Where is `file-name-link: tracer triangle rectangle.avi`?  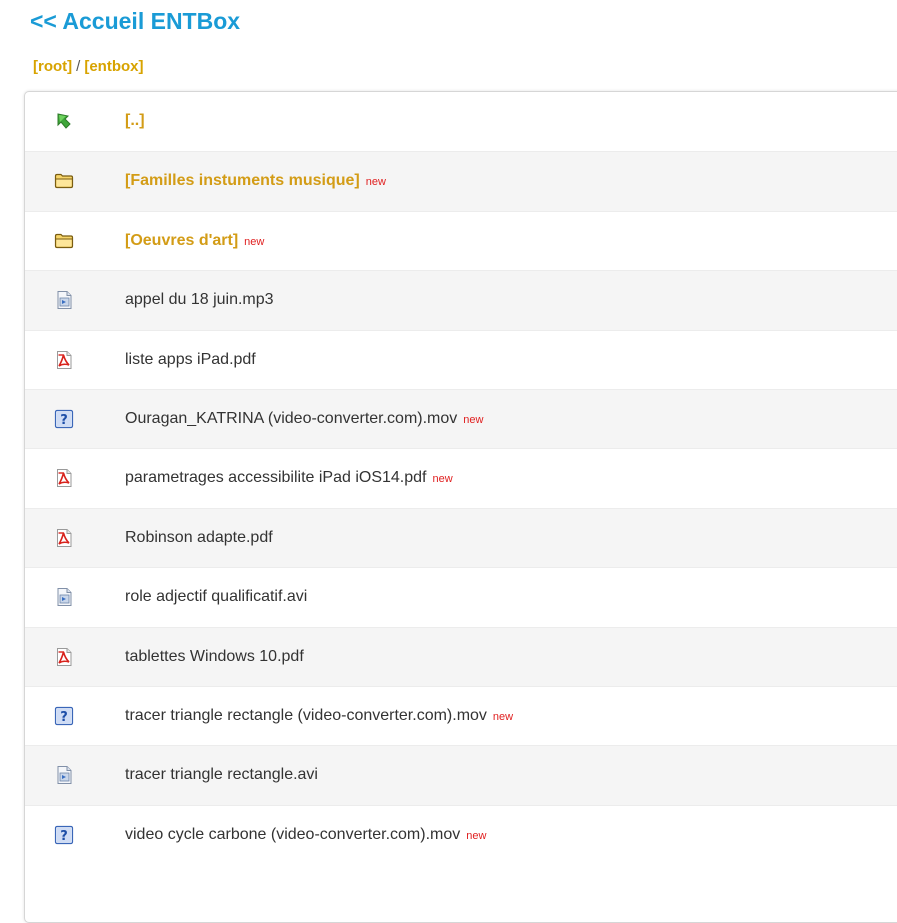 file-name-link: tracer triangle rectangle.avi is located at coordinates (221, 775).